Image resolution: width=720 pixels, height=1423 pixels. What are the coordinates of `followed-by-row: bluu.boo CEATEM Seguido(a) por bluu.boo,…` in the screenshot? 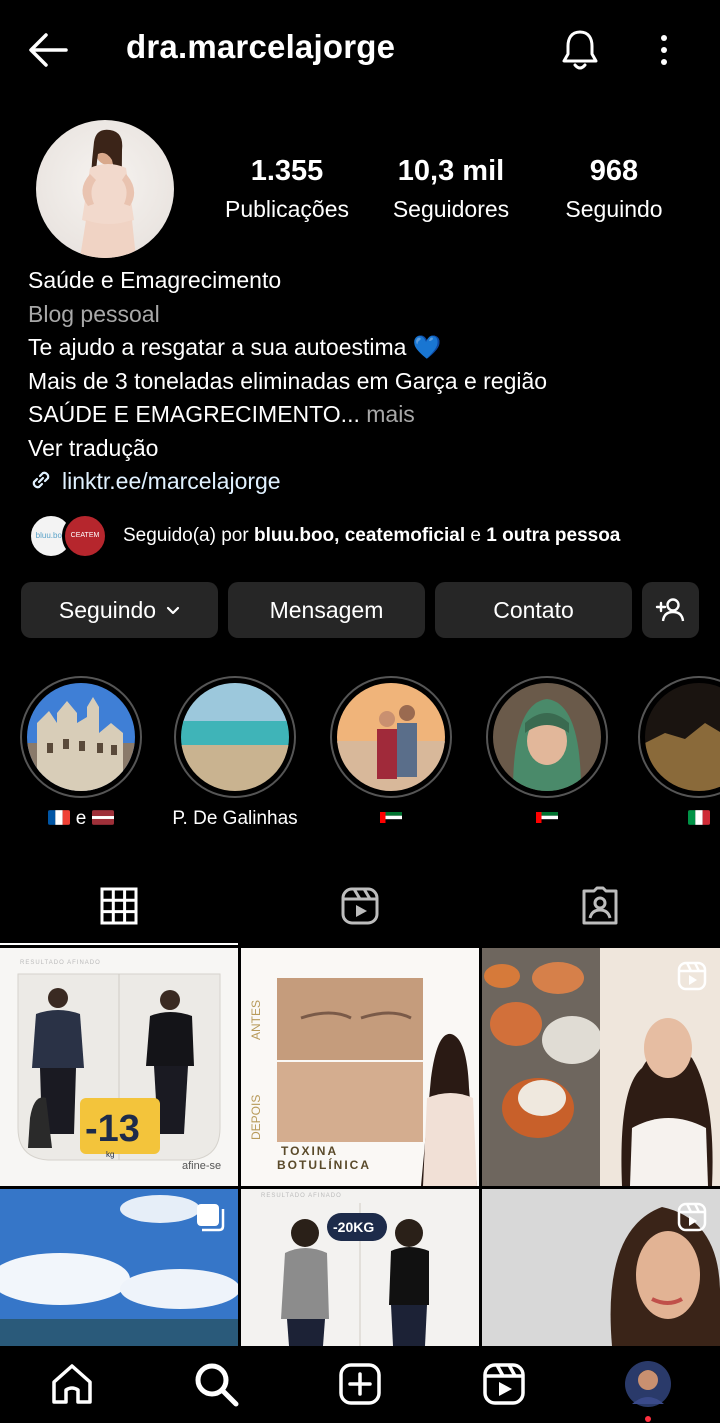 It's located at (368, 537).